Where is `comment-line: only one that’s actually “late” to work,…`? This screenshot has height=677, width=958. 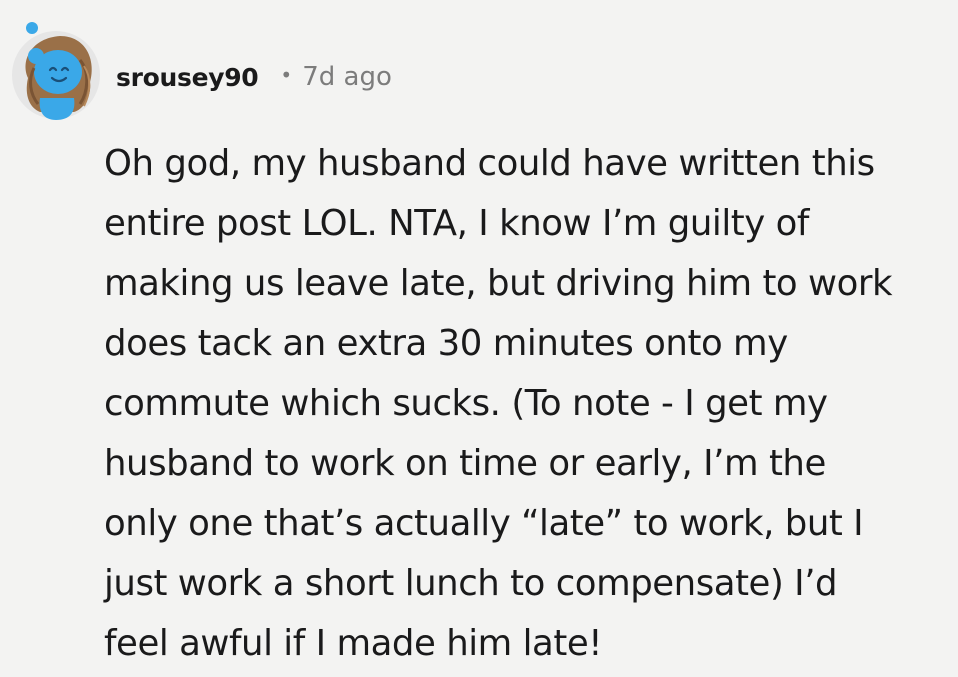 comment-line: only one that’s actually “late” to work,… is located at coordinates (484, 523).